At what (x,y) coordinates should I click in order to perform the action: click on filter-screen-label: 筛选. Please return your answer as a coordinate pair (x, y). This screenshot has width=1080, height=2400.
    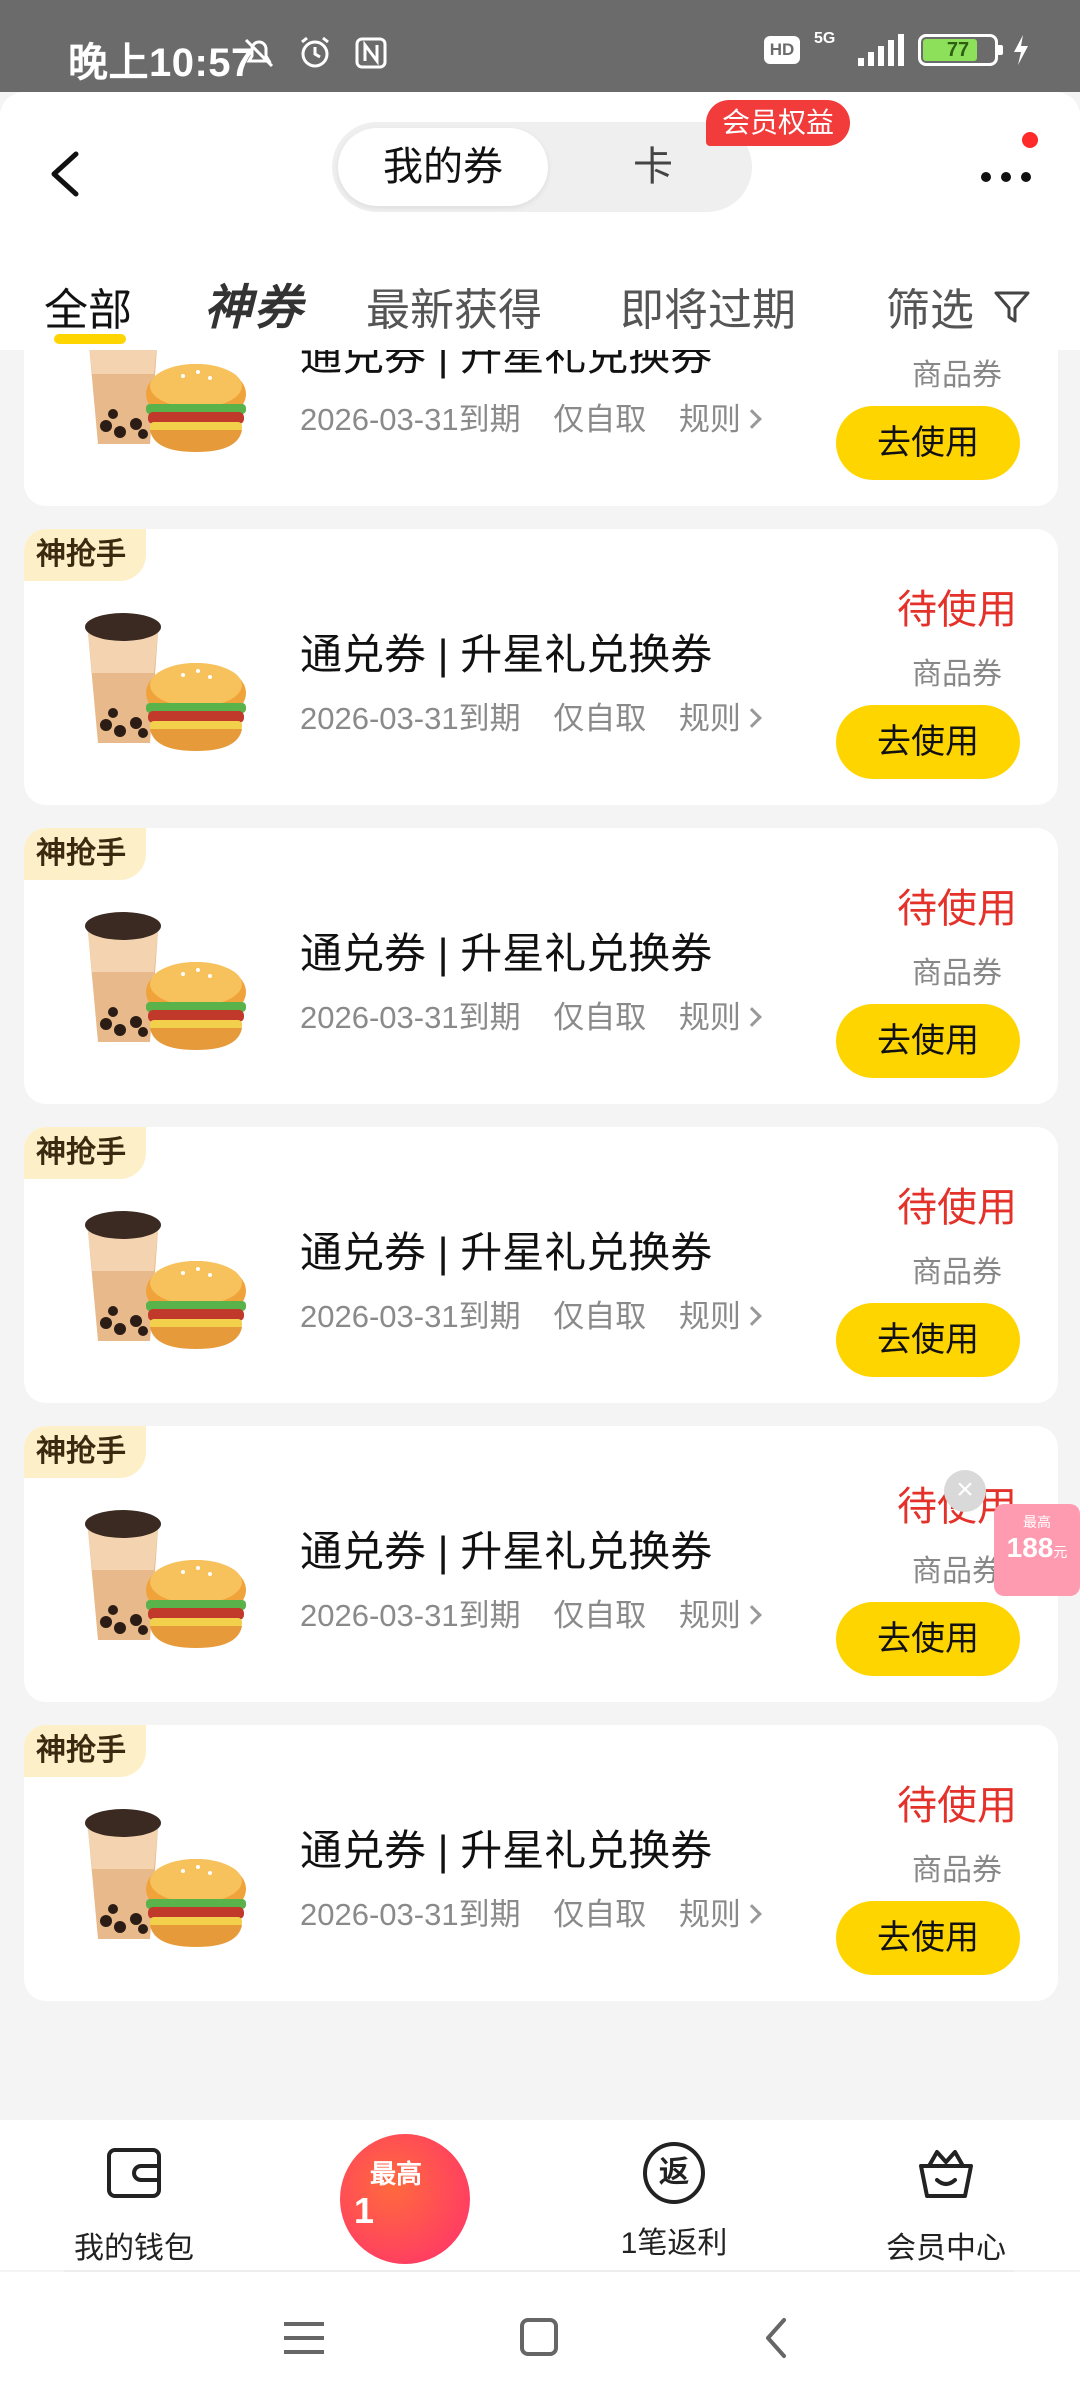
    Looking at the image, I should click on (930, 310).